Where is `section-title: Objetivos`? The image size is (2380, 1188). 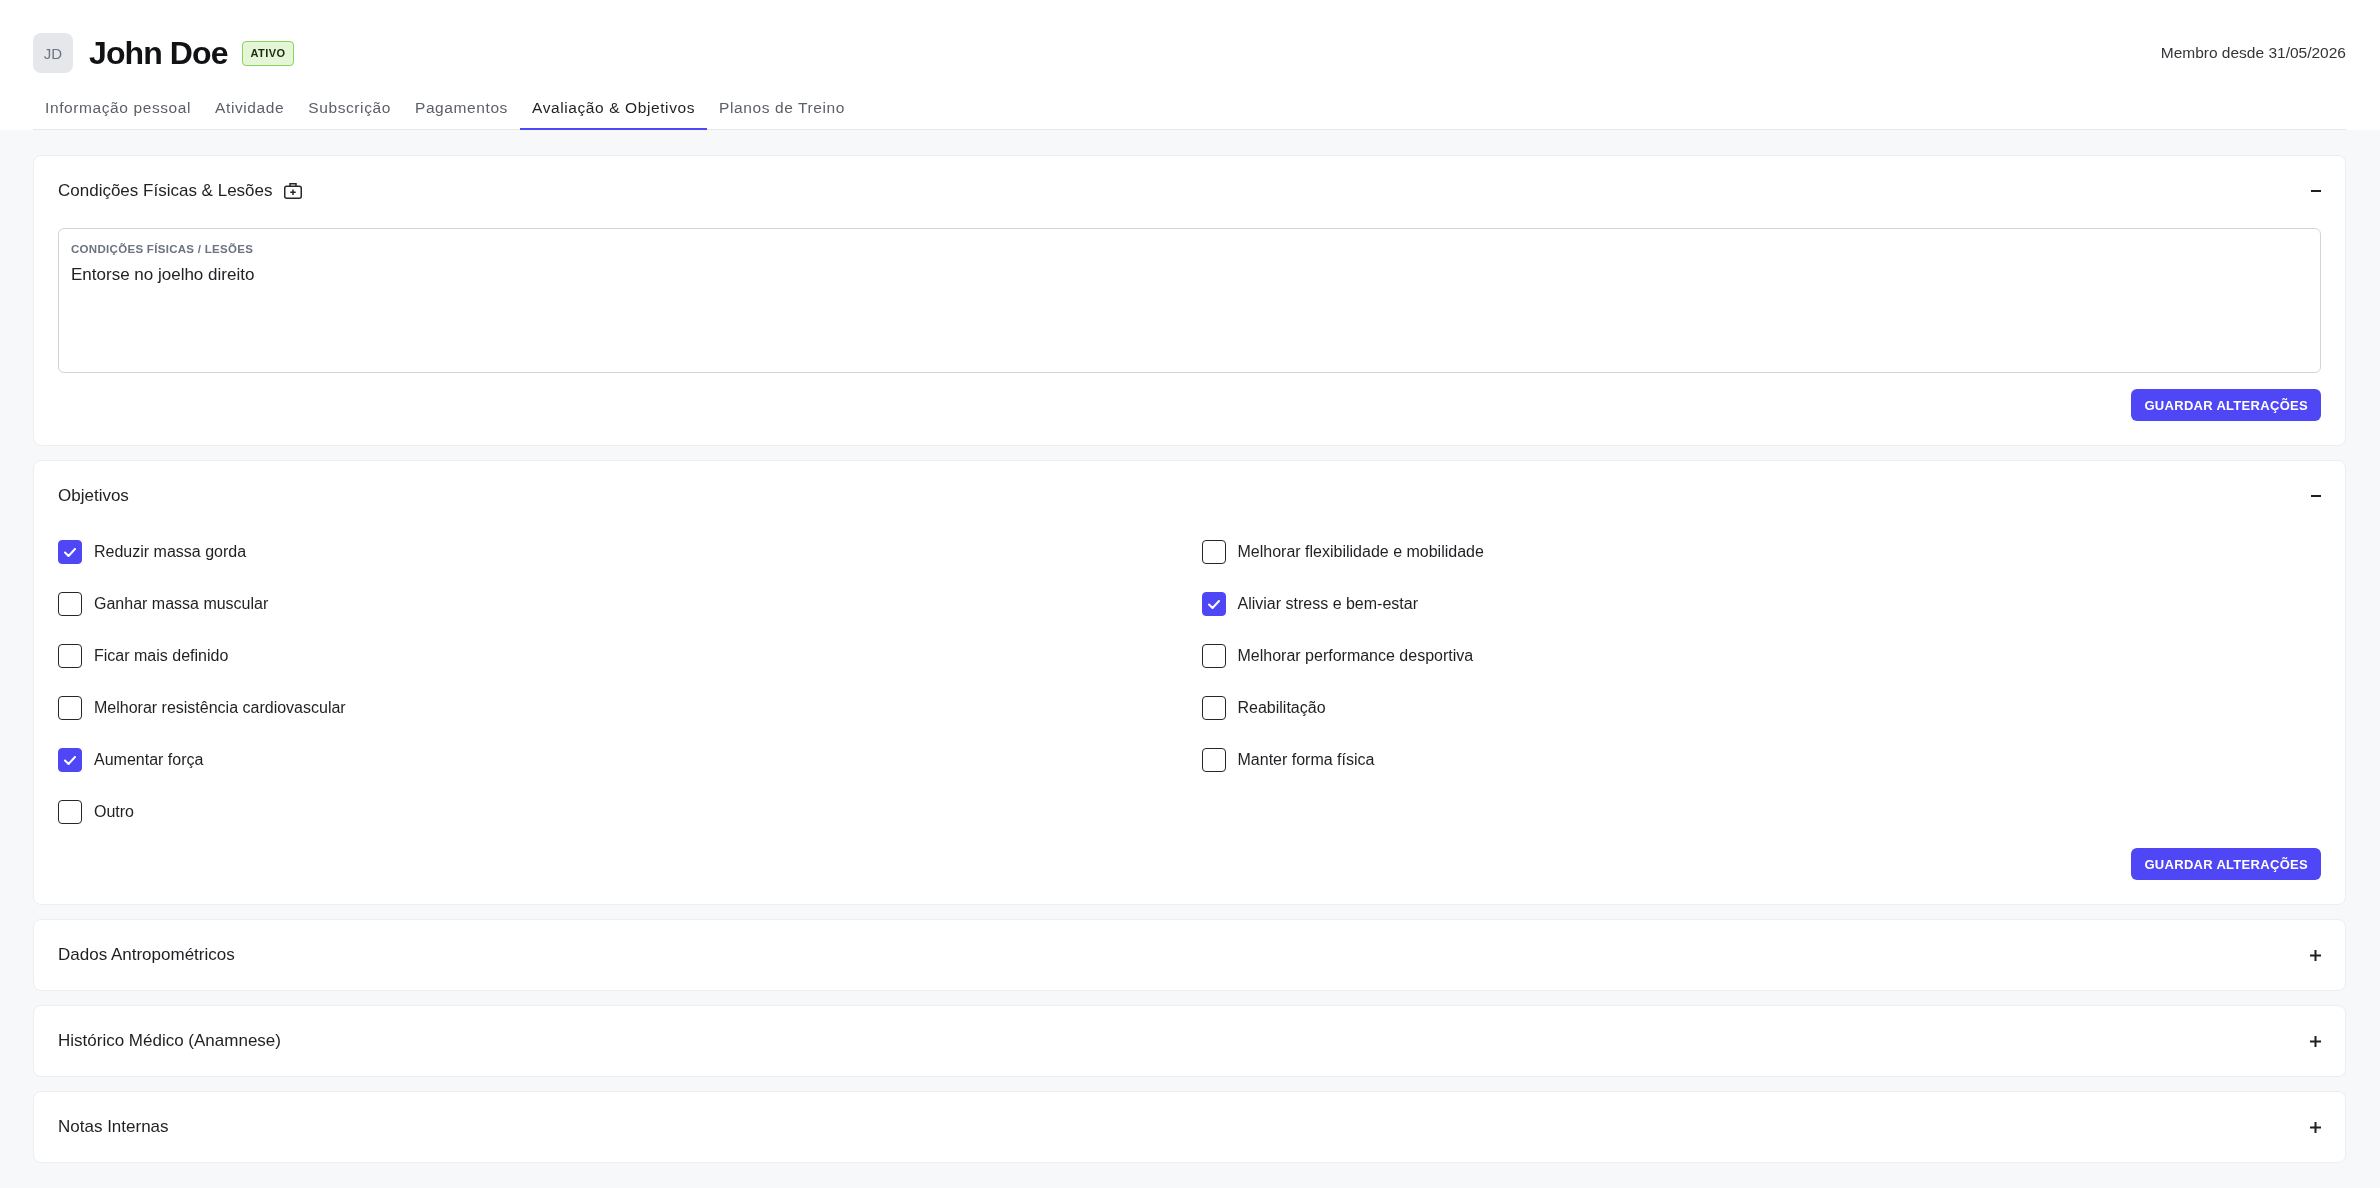 section-title: Objetivos is located at coordinates (93, 496).